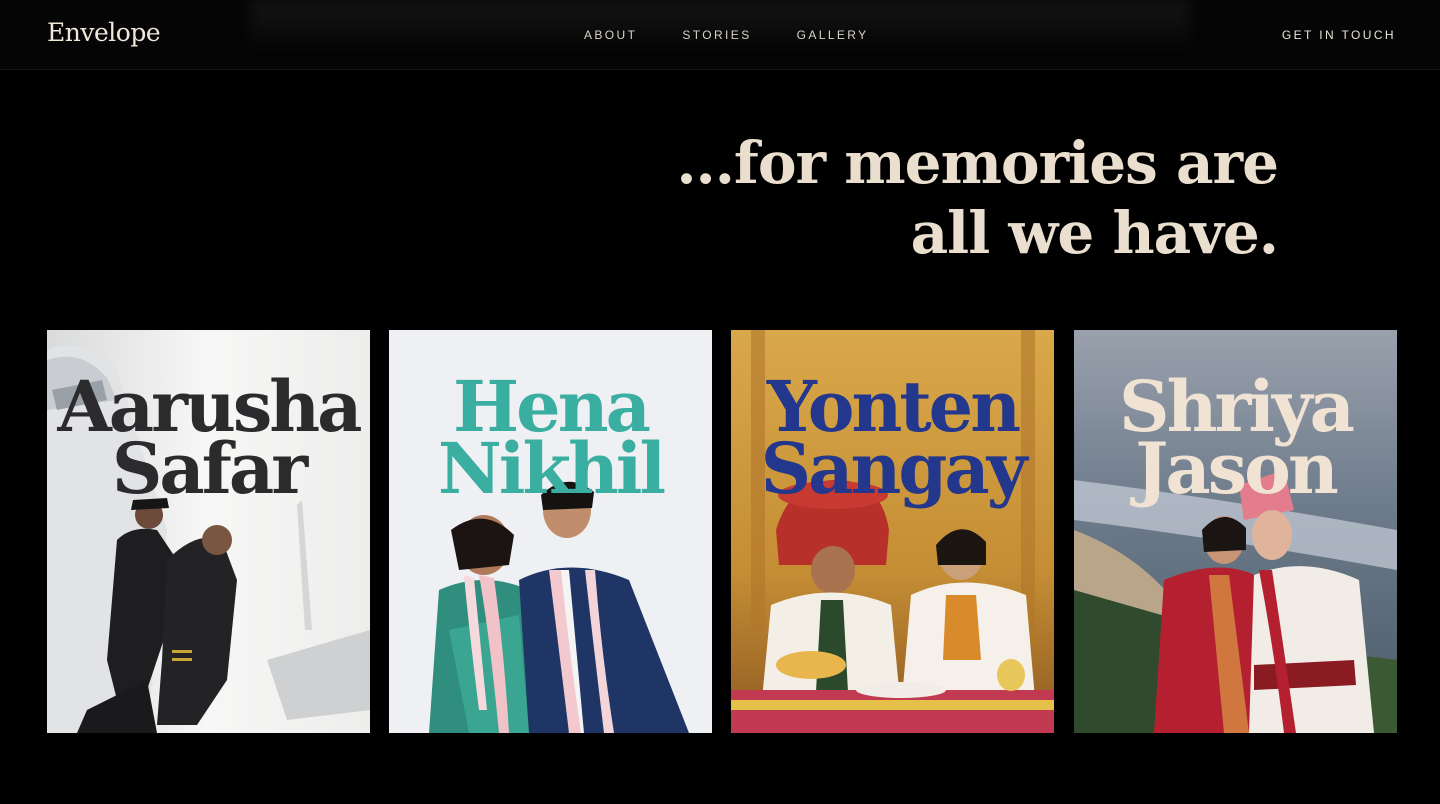 This screenshot has height=804, width=1440. What do you see at coordinates (1236, 468) in the screenshot?
I see `story-card-name-second: Jason` at bounding box center [1236, 468].